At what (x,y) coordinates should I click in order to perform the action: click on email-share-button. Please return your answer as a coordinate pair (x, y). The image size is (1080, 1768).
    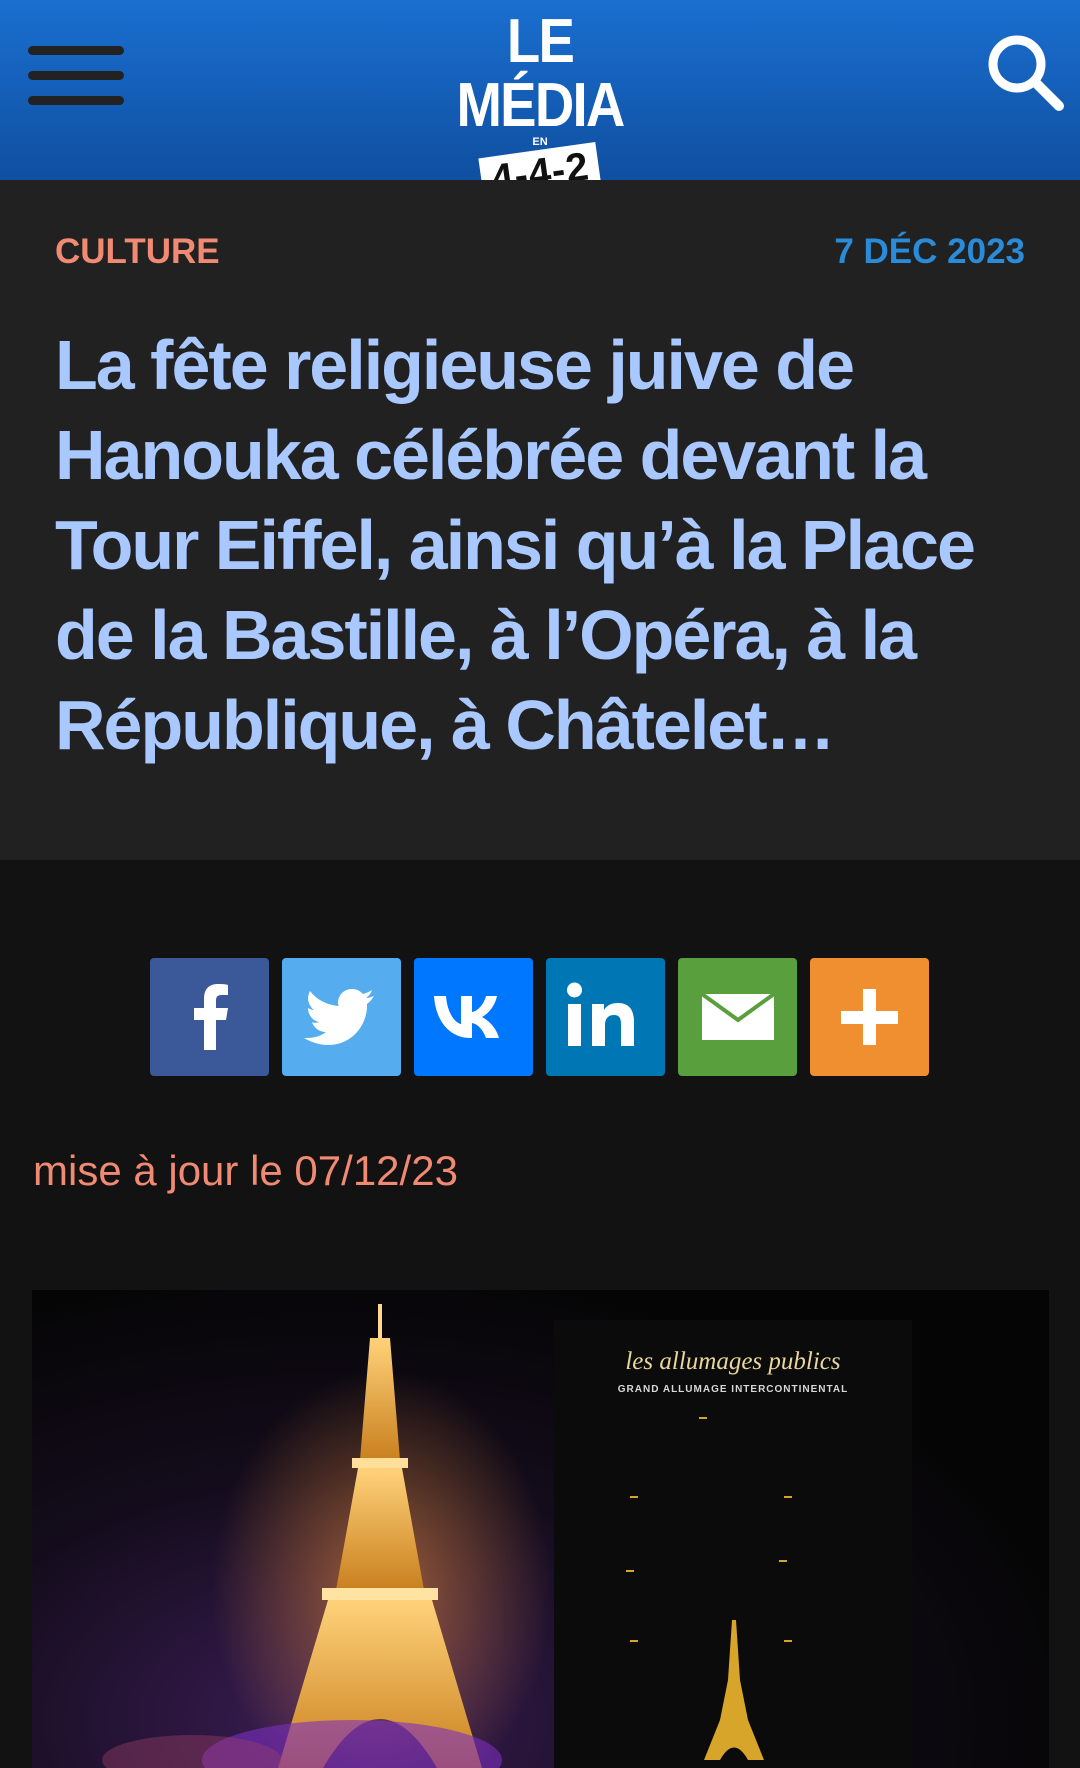
    Looking at the image, I should click on (737, 1017).